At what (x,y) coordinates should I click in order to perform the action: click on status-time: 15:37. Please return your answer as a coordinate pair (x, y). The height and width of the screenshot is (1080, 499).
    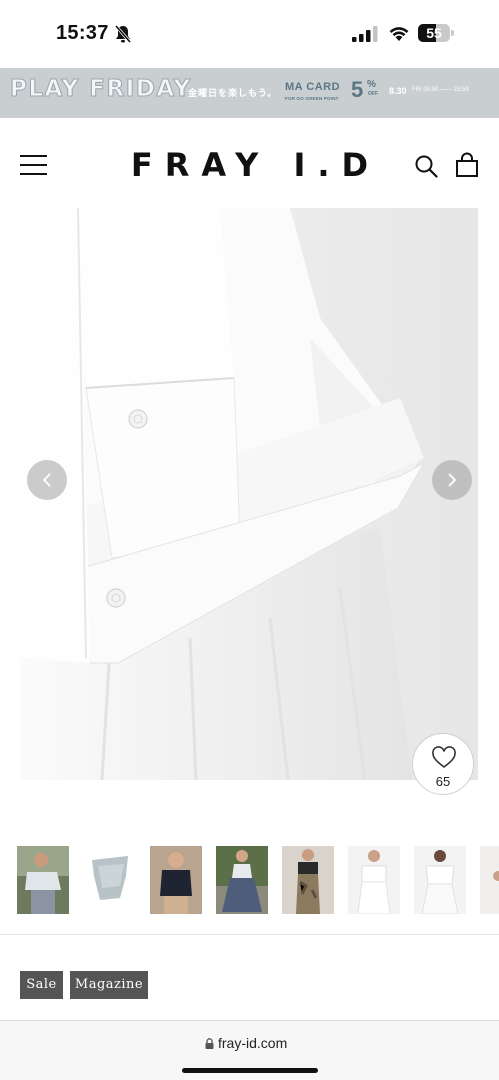
    Looking at the image, I should click on (82, 33).